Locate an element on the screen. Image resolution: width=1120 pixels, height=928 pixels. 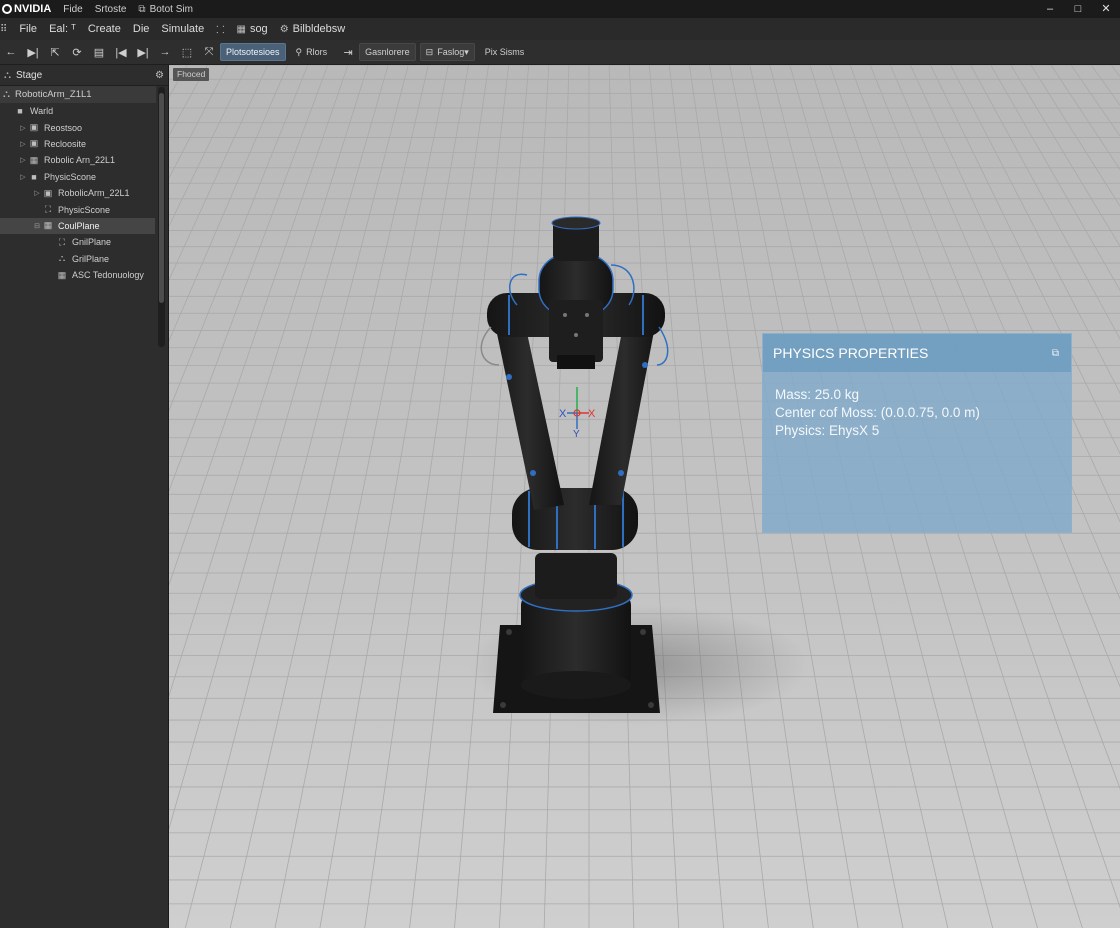
nvidia-logo: NVIDIA is located at coordinates (26, 9).